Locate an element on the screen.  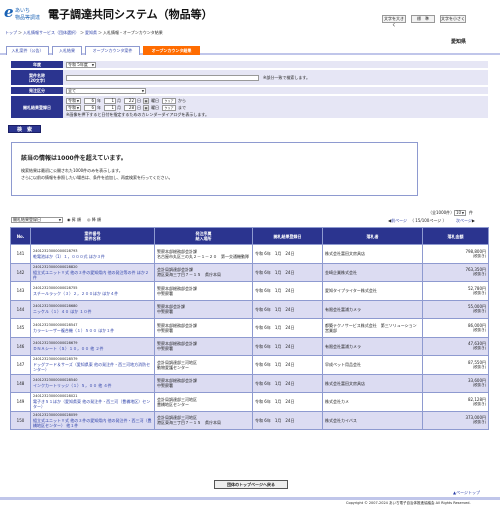
from-era-select: 令和 ▼ is located at coordinates (73, 101).